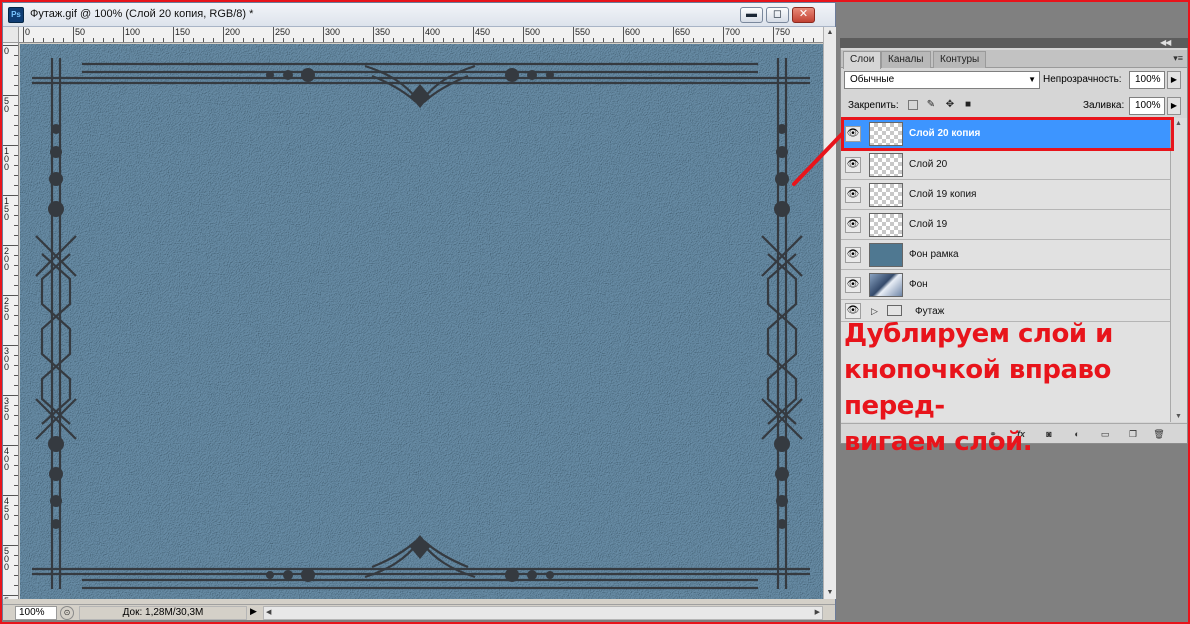 This screenshot has width=1190, height=624. I want to click on ruler-label: 200, so click(7, 259).